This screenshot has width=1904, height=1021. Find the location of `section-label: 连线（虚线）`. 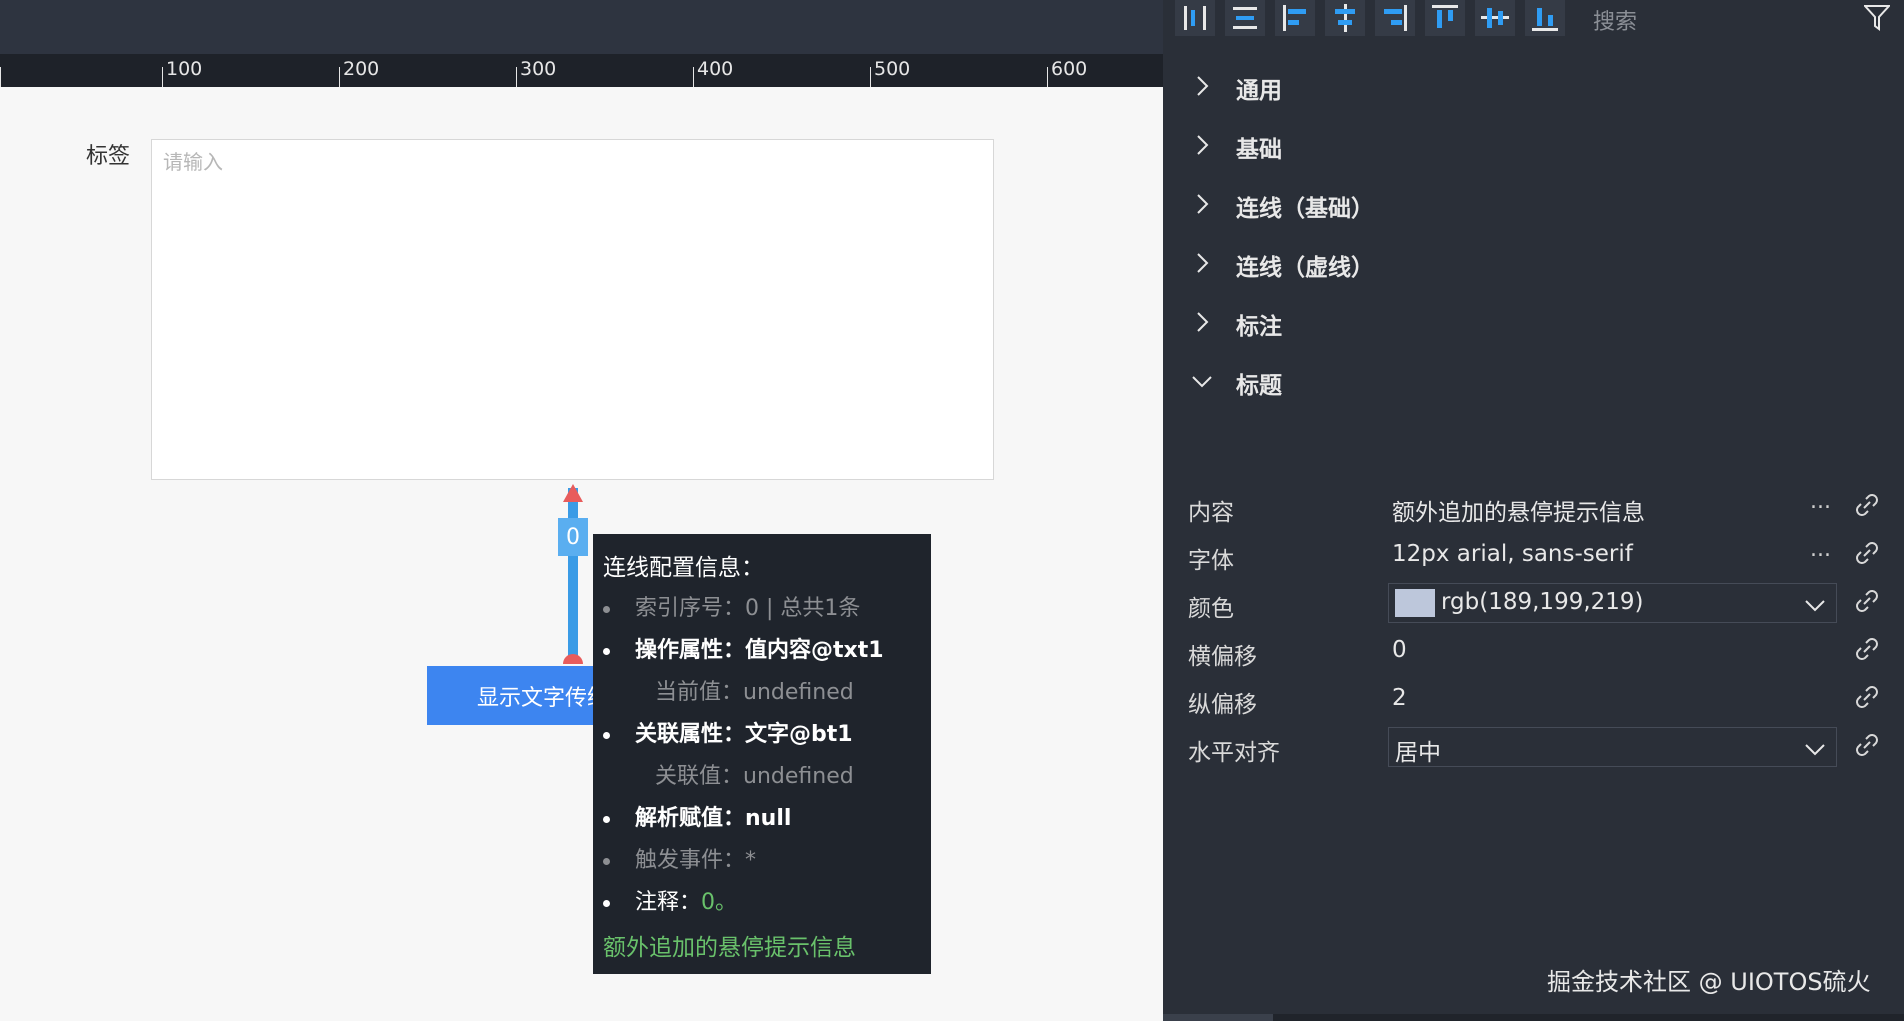

section-label: 连线（虚线） is located at coordinates (1305, 268).